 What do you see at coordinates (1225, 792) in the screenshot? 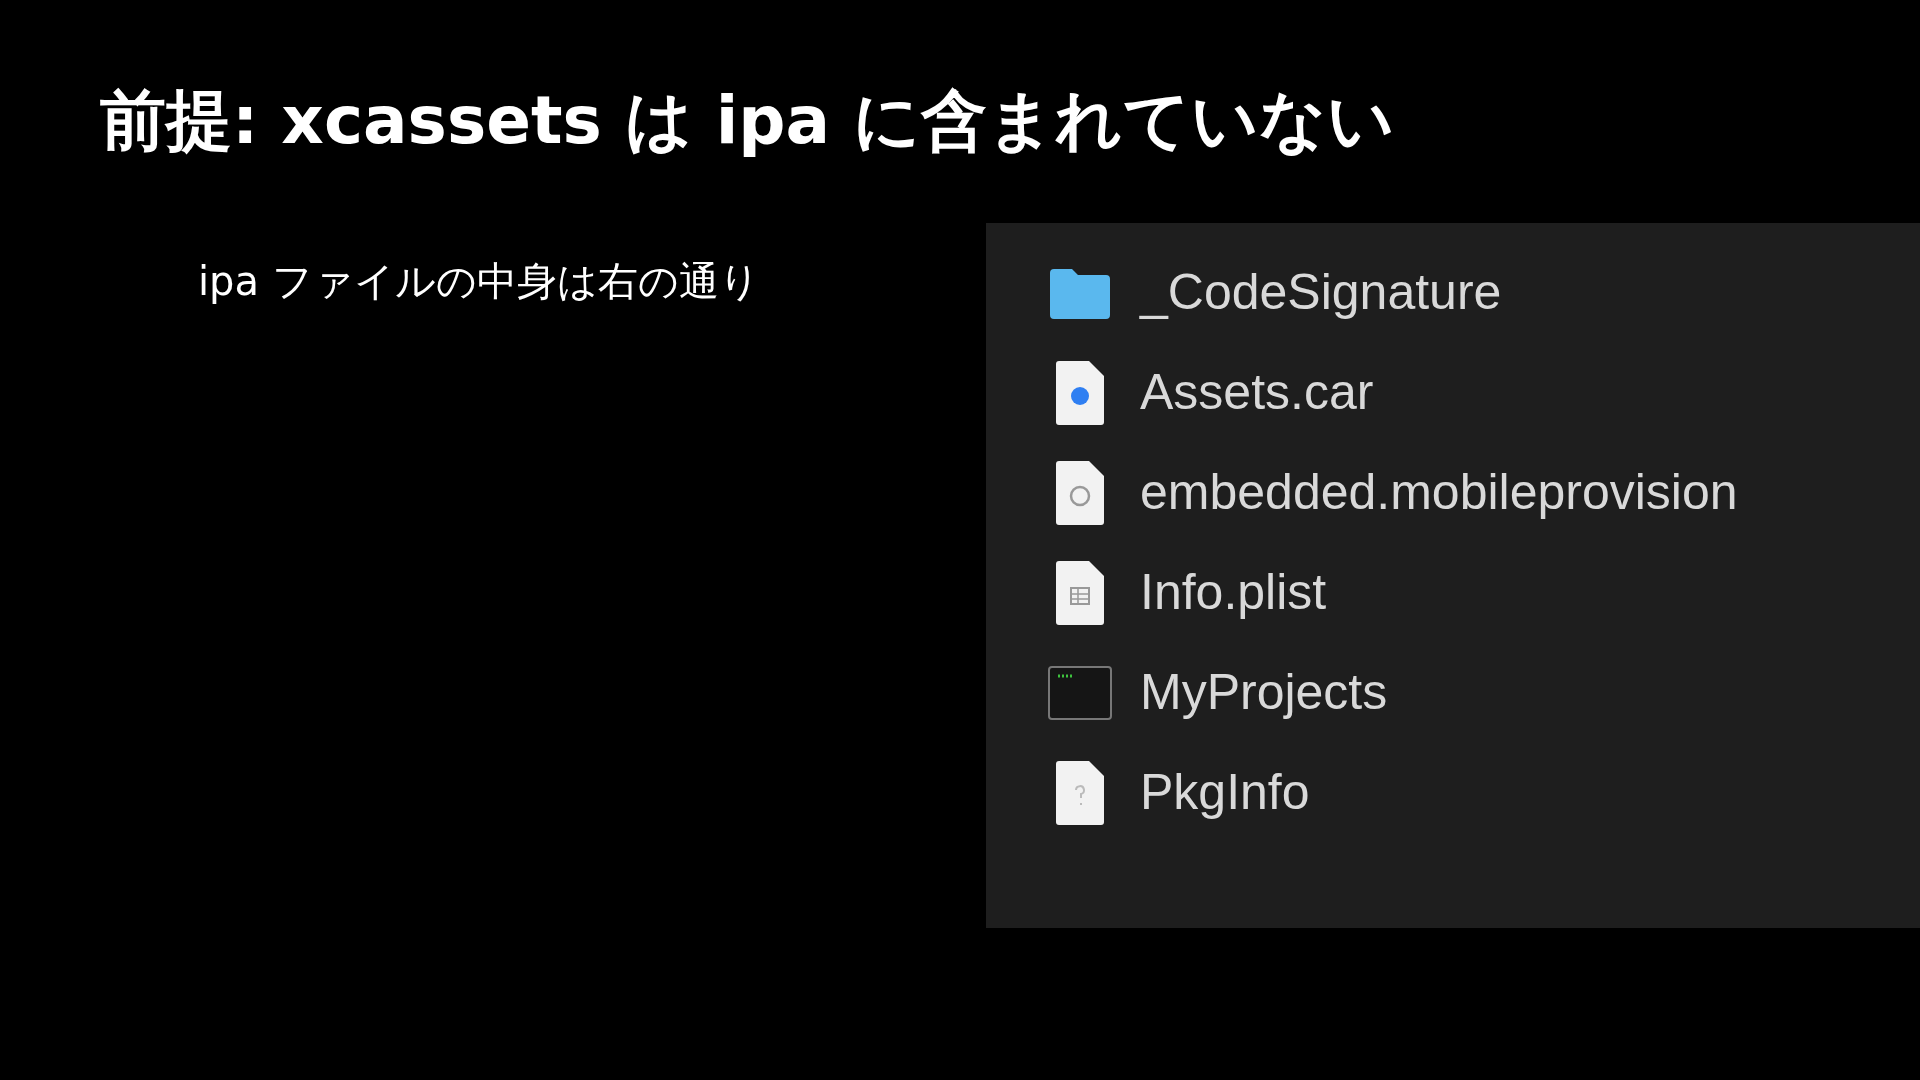
I see `file-name: PkgInfo` at bounding box center [1225, 792].